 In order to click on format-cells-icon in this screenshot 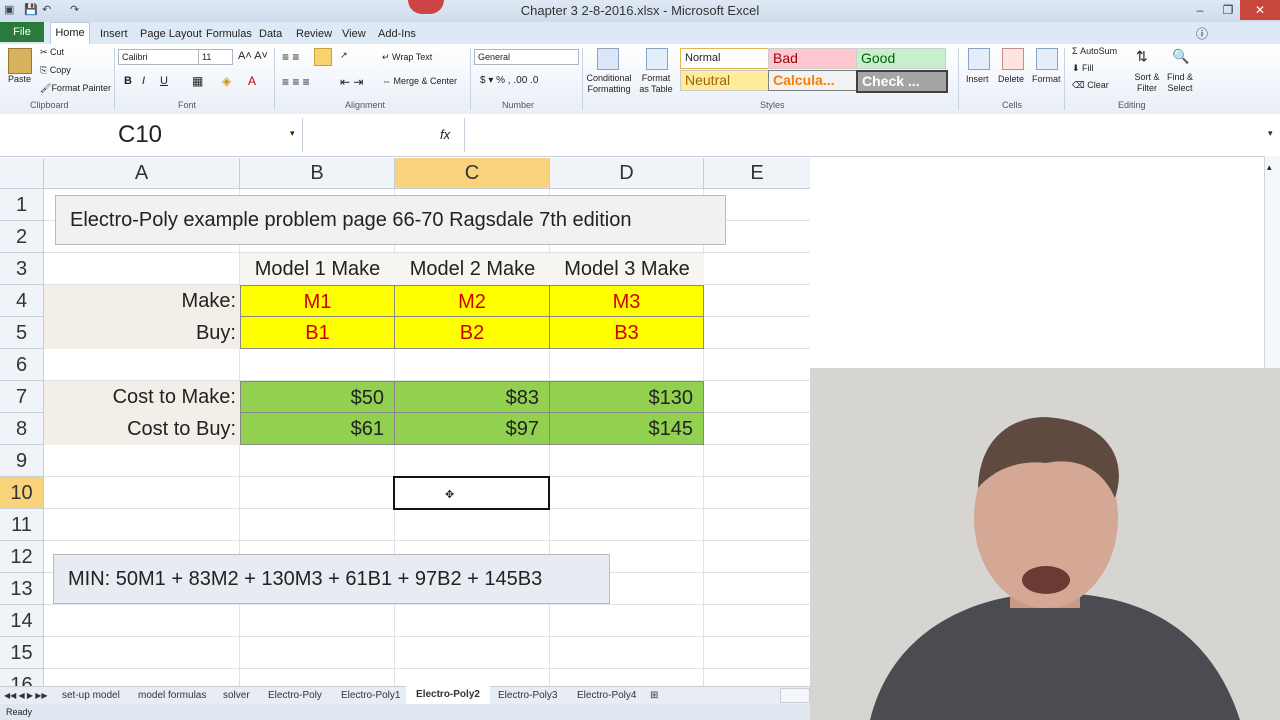, I will do `click(1047, 59)`.